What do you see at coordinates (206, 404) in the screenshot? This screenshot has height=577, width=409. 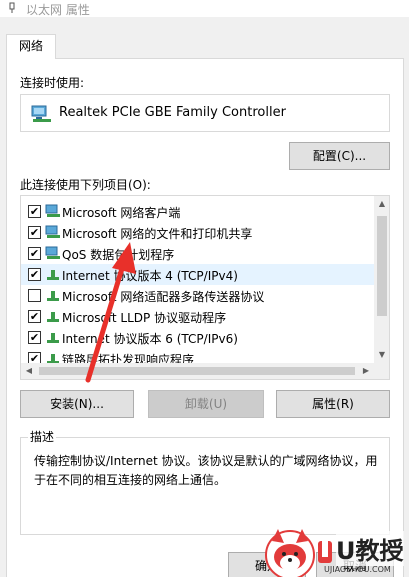 I see `uninstall-button: 卸载(U)` at bounding box center [206, 404].